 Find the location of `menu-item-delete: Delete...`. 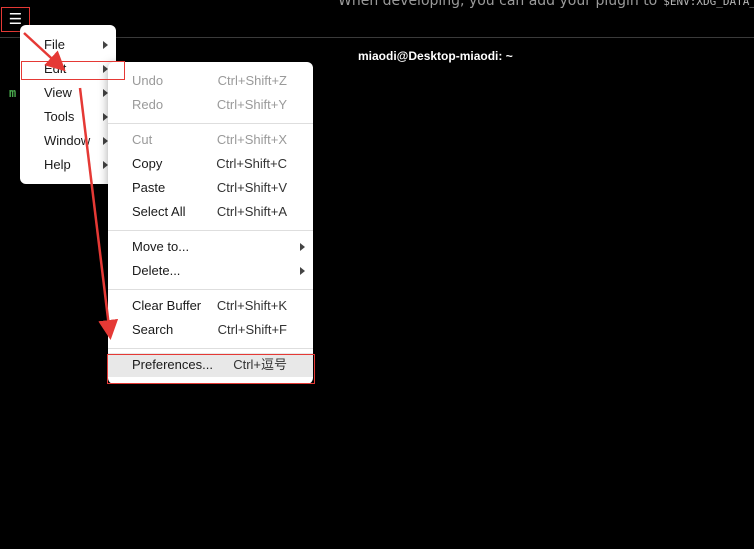

menu-item-delete: Delete... is located at coordinates (210, 271).